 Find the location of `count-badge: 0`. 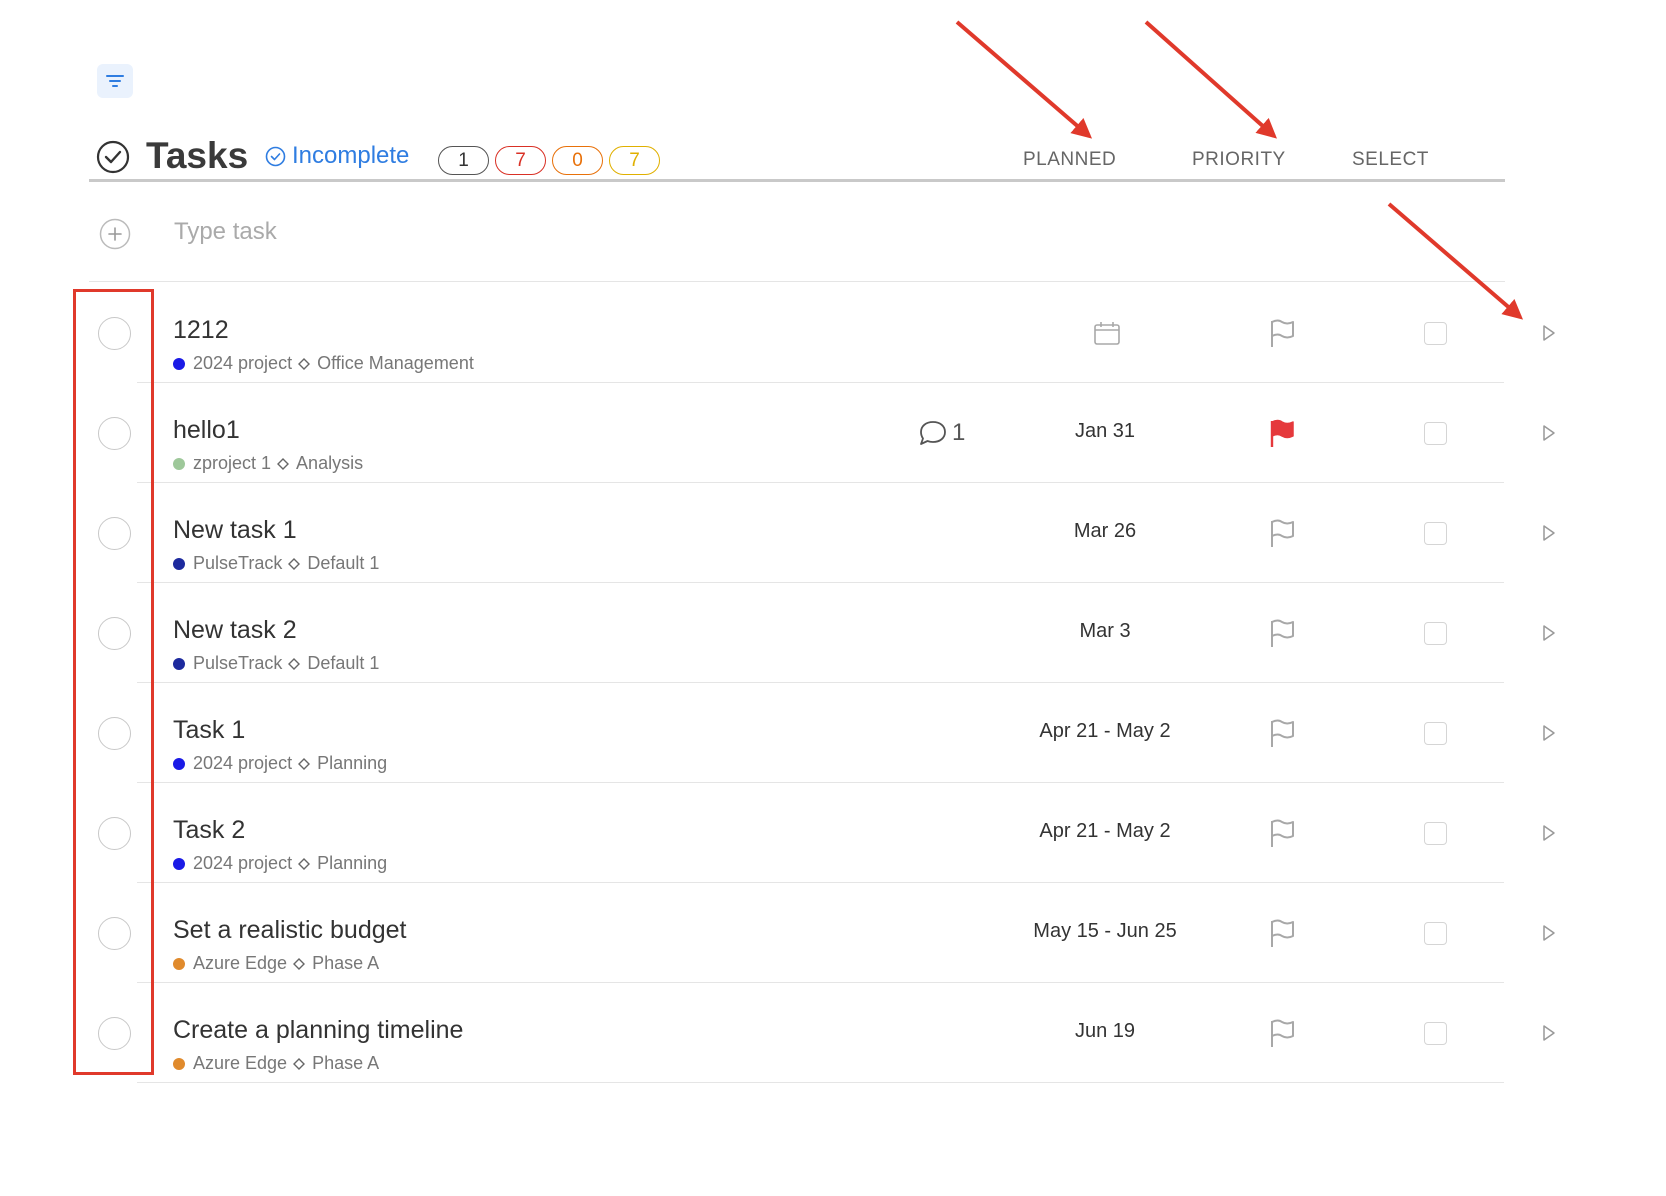

count-badge: 0 is located at coordinates (577, 160).